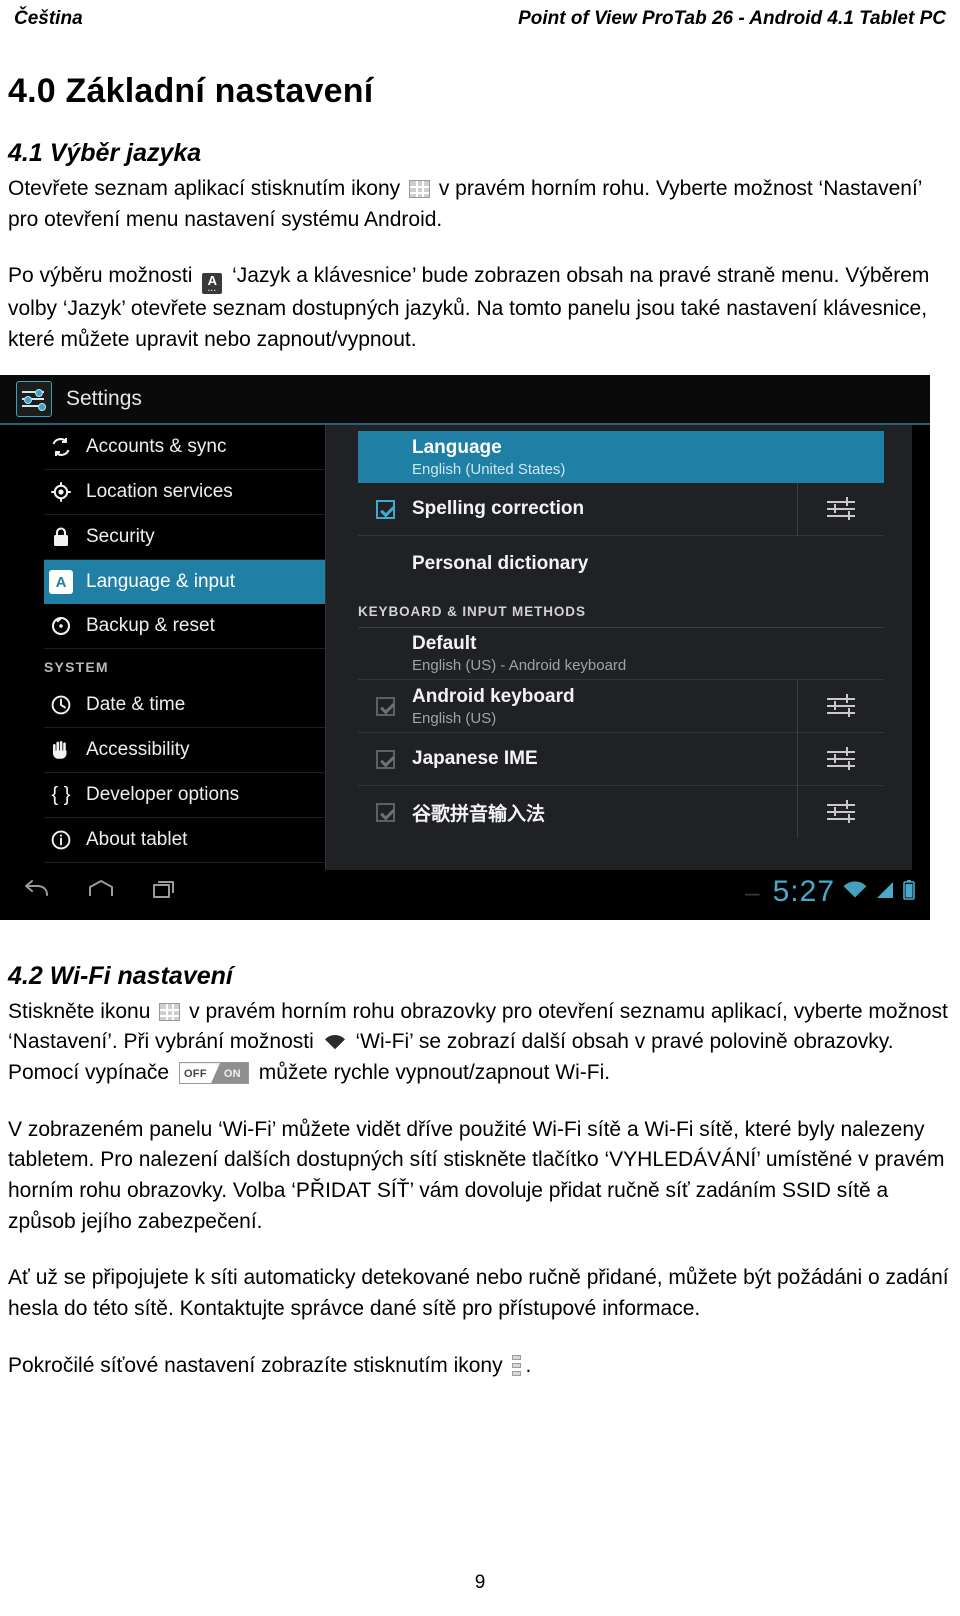 This screenshot has width=960, height=1616. I want to click on android-keyboard-checkbox, so click(385, 706).